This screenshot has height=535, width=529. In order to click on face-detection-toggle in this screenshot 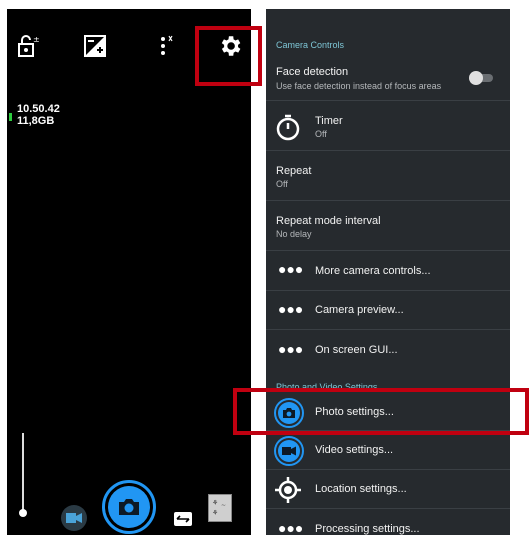, I will do `click(481, 78)`.